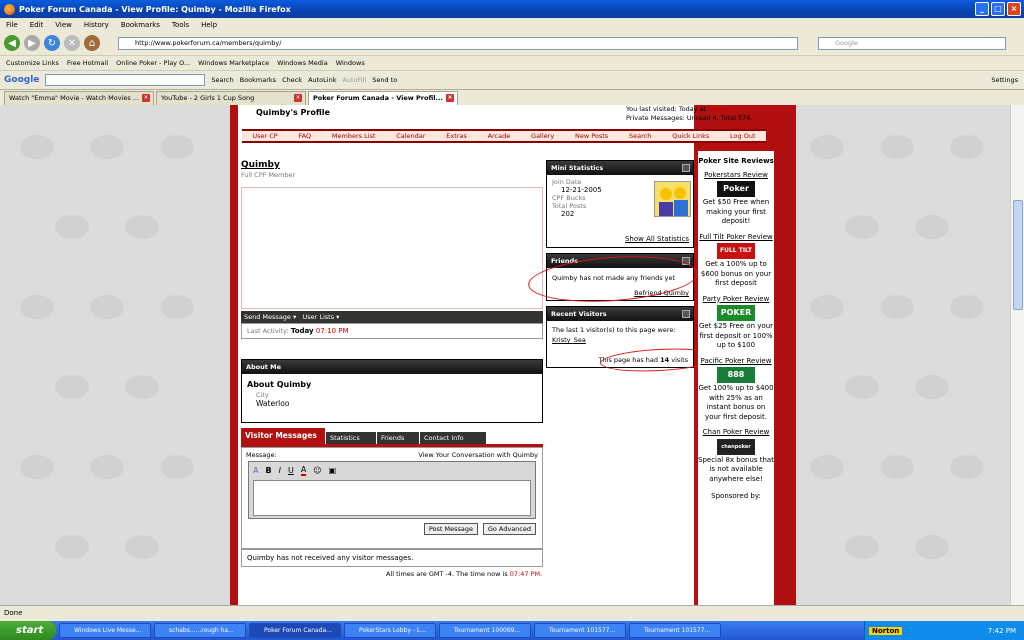 The height and width of the screenshot is (640, 1024). I want to click on pacificpoker-review-link: Pacific Poker Review, so click(736, 362).